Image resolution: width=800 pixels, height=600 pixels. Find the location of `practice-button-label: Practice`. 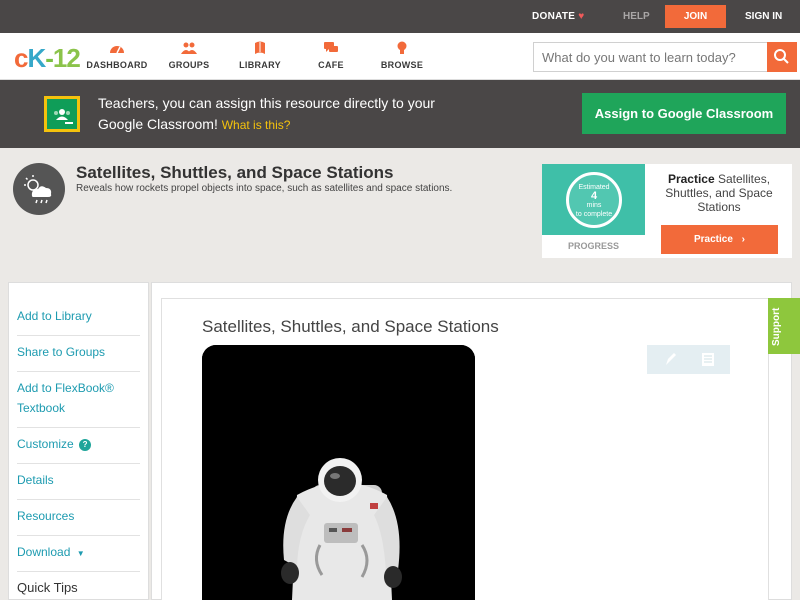

practice-button-label: Practice is located at coordinates (713, 239).